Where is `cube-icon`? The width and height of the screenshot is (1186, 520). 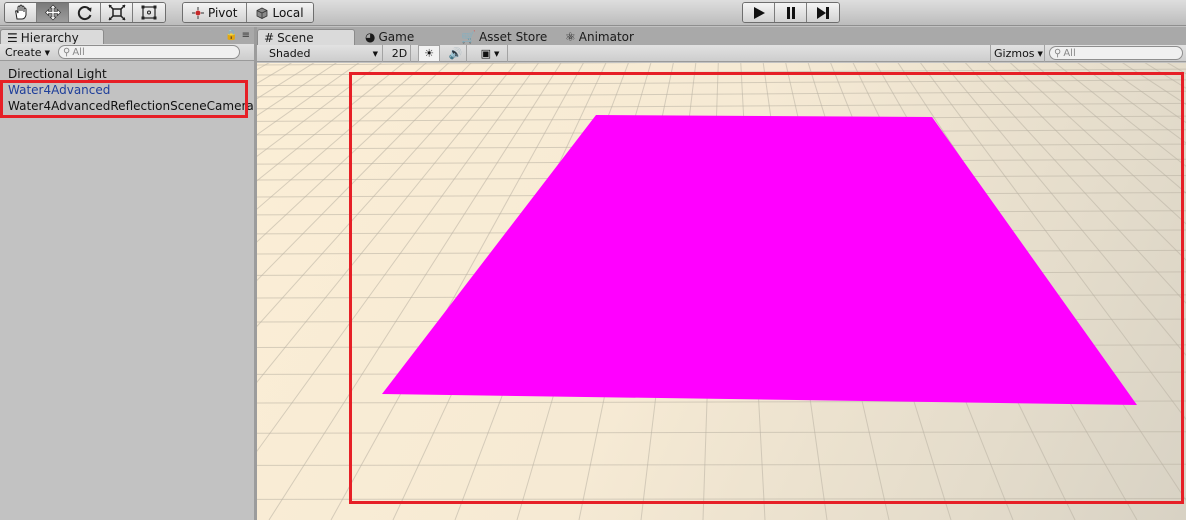
cube-icon is located at coordinates (262, 13).